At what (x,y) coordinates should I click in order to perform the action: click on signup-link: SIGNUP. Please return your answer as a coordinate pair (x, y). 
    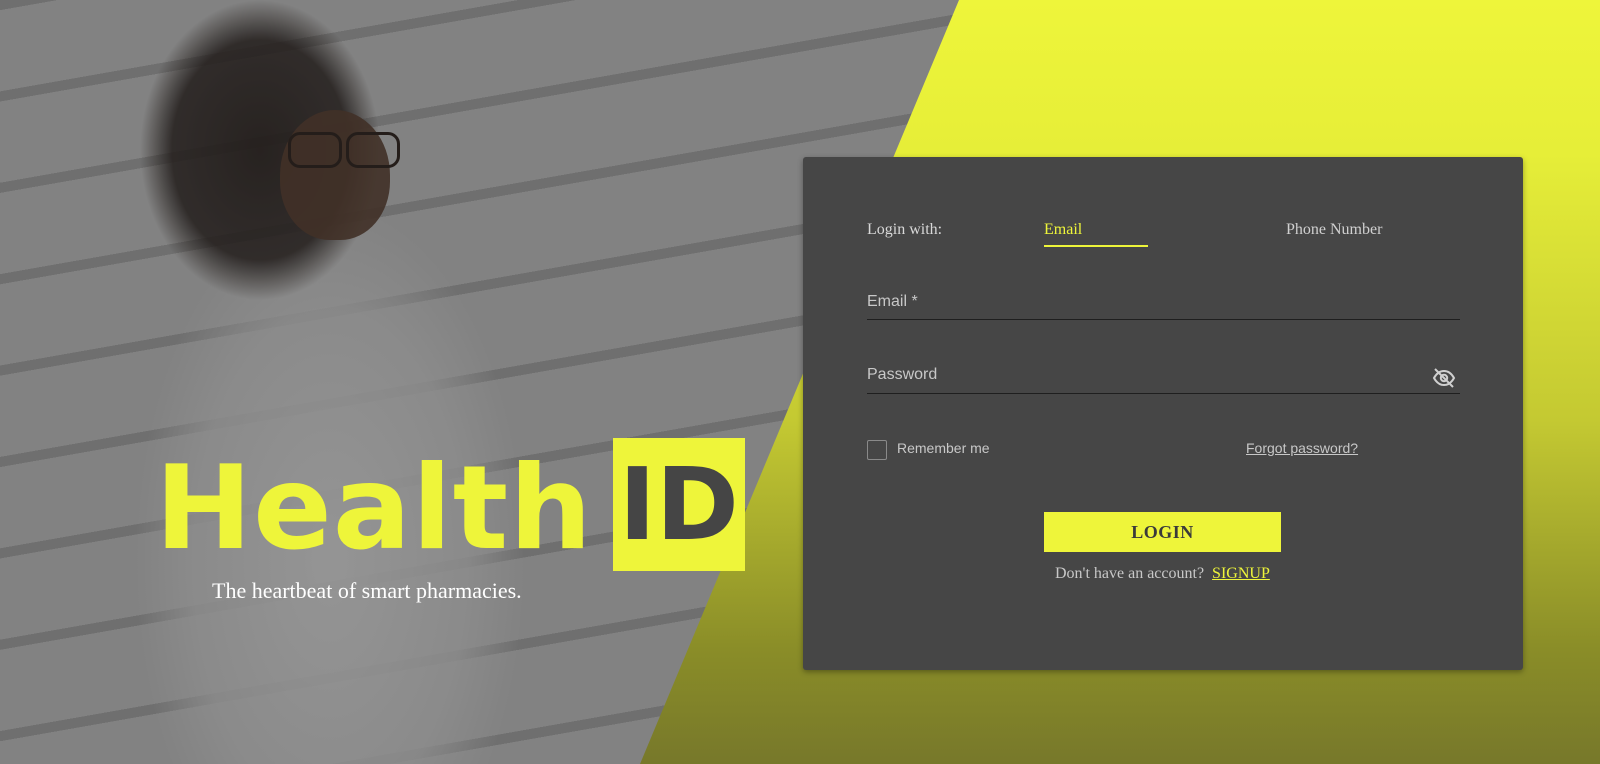
    Looking at the image, I should click on (1241, 573).